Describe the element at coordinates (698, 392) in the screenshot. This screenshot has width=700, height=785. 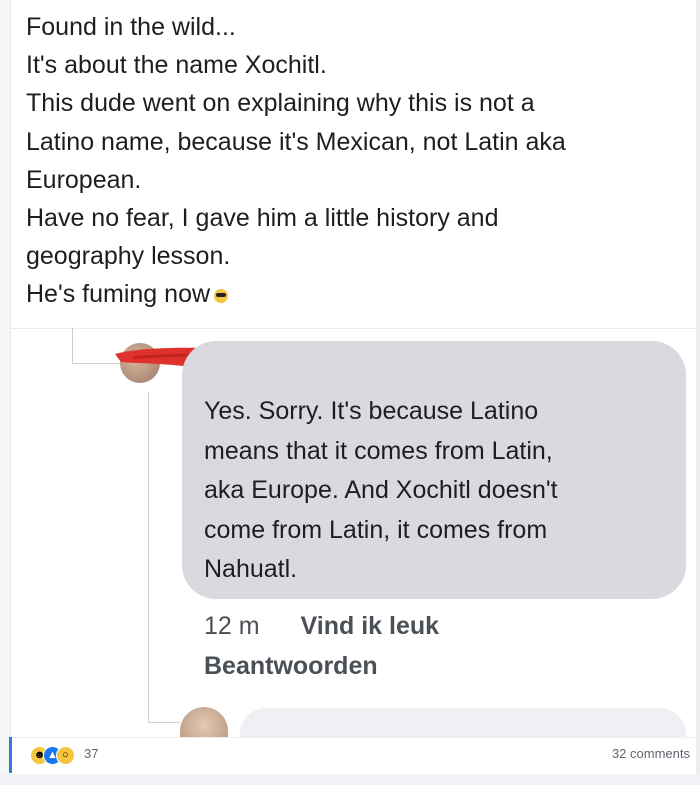
I see `right-scroll-edge` at that location.